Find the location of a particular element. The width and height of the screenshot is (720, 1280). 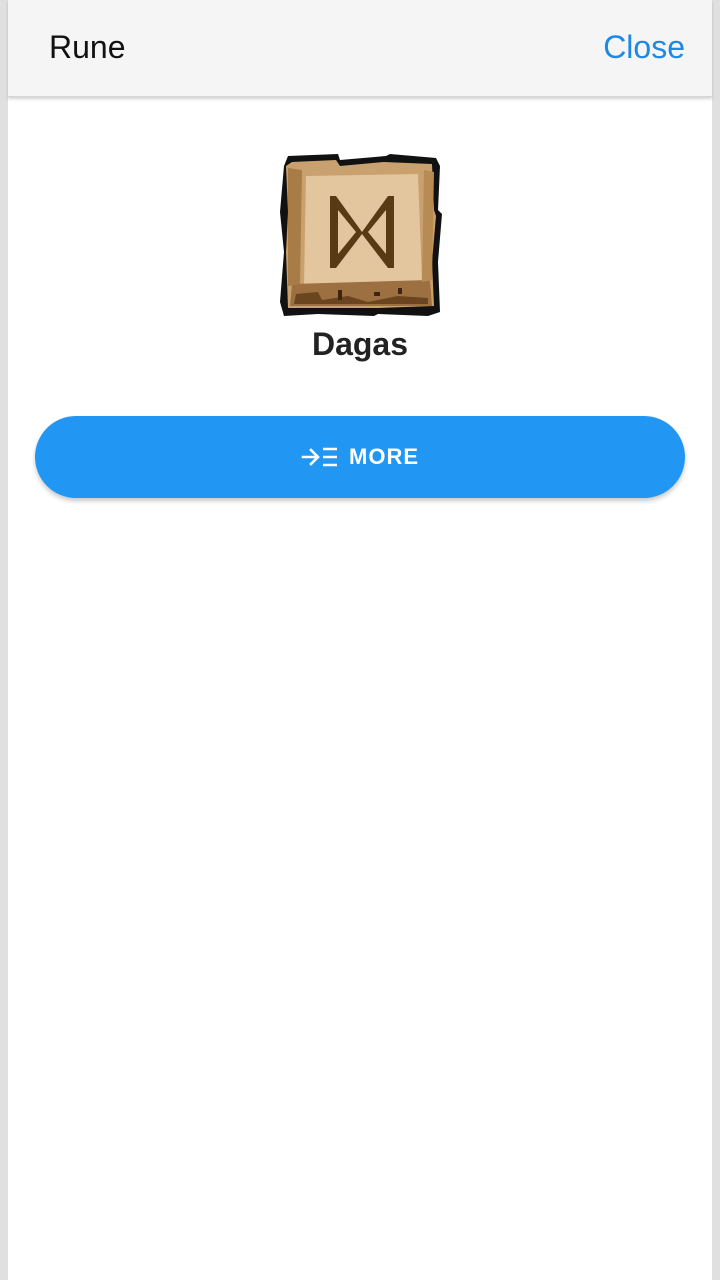

dagaz-rune-tile-icon is located at coordinates (361, 235).